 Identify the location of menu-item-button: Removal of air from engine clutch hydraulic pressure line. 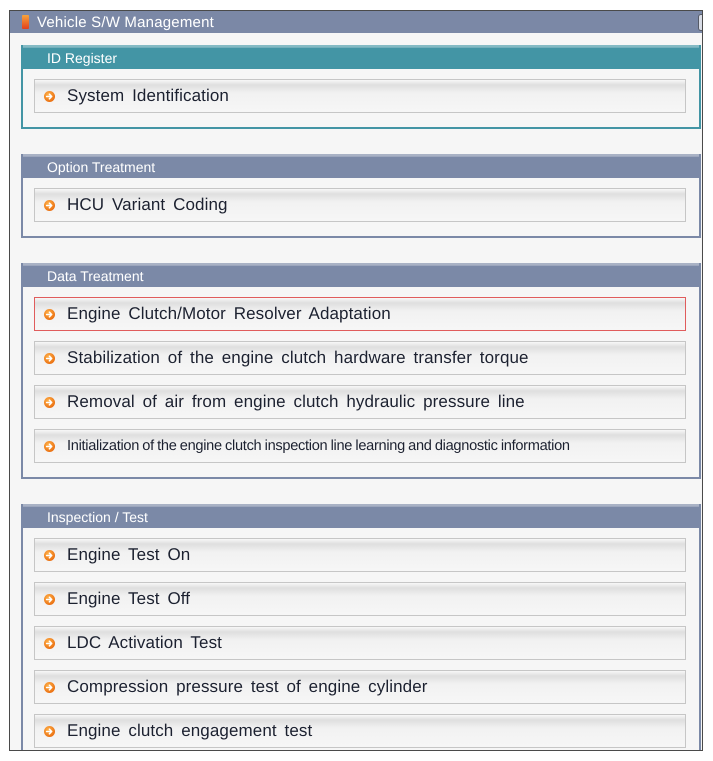
(360, 402).